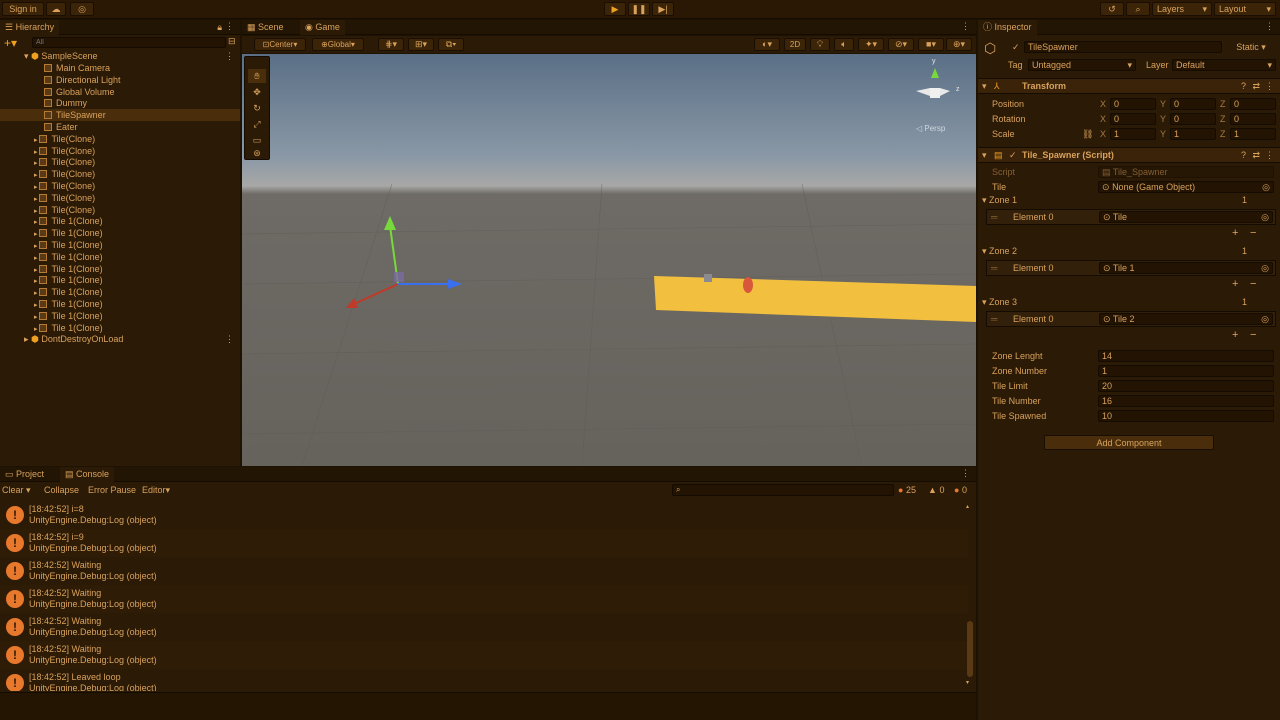  I want to click on hierarchy-item: TileSpawner, so click(120, 115).